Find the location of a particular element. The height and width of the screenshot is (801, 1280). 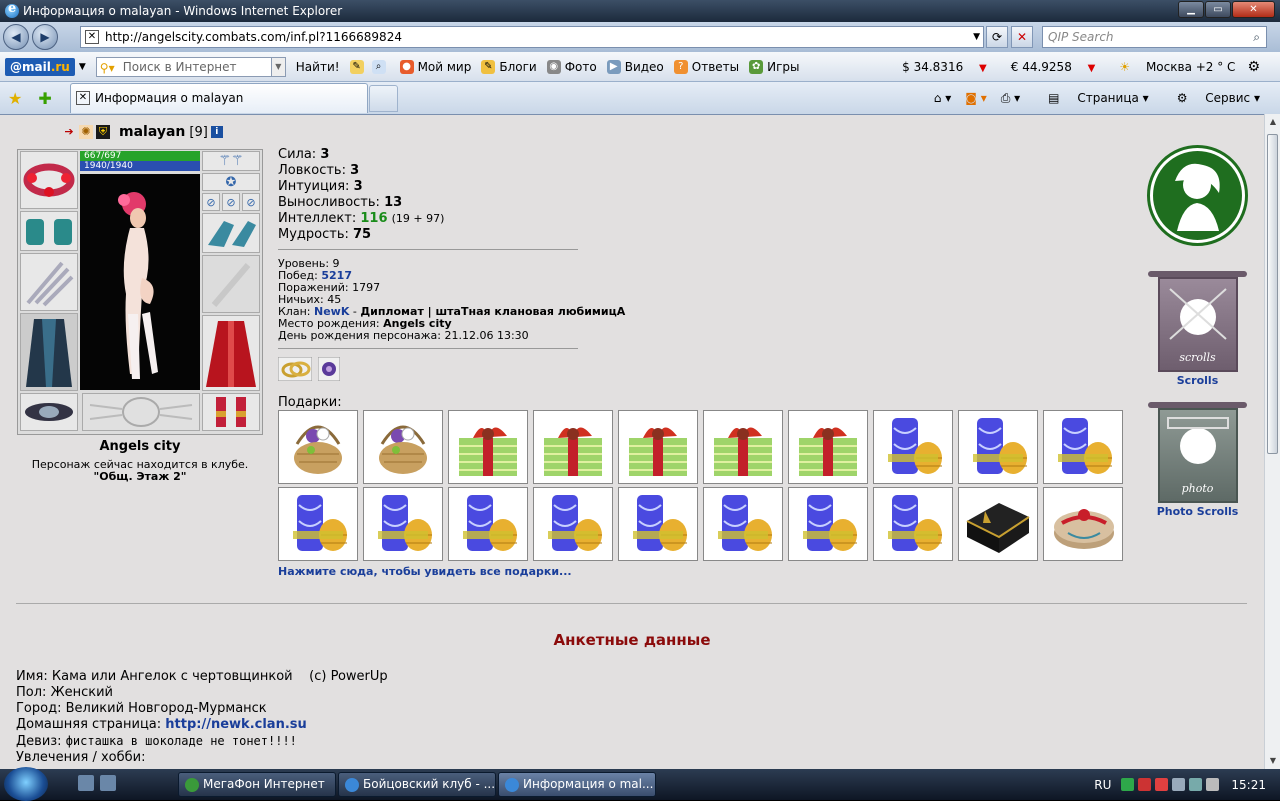

photo-scrolls-banner: photo Photo Scrolls is located at coordinates (1197, 460).